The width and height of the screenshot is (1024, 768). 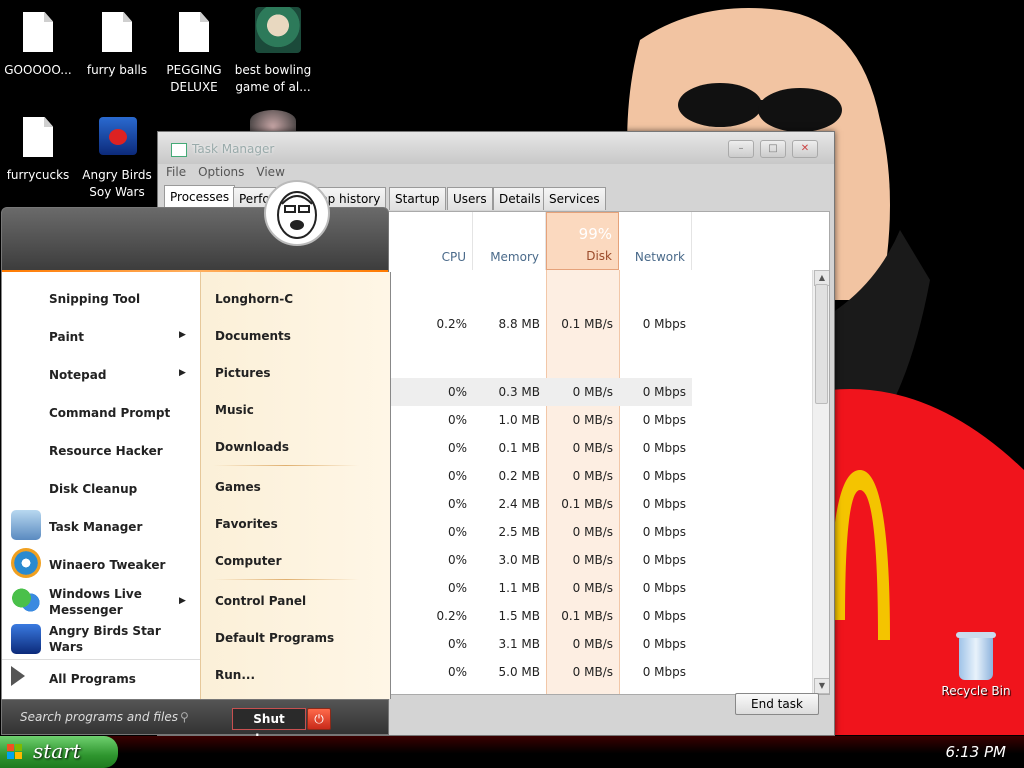 I want to click on start-item-disk-cleanup: Disk Cleanup, so click(x=93, y=489).